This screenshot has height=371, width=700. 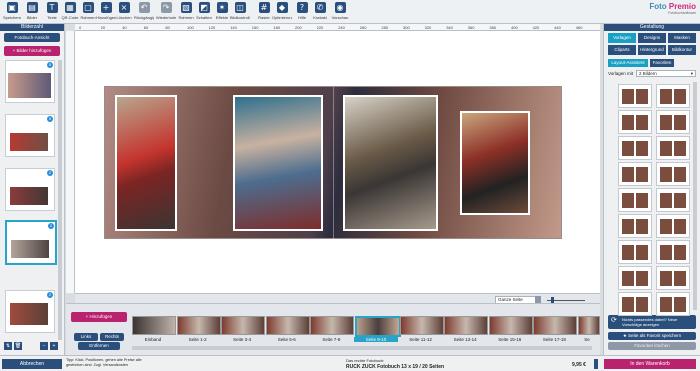 What do you see at coordinates (340, 12) in the screenshot?
I see `toolbar-button-17: ◉ Vorschau` at bounding box center [340, 12].